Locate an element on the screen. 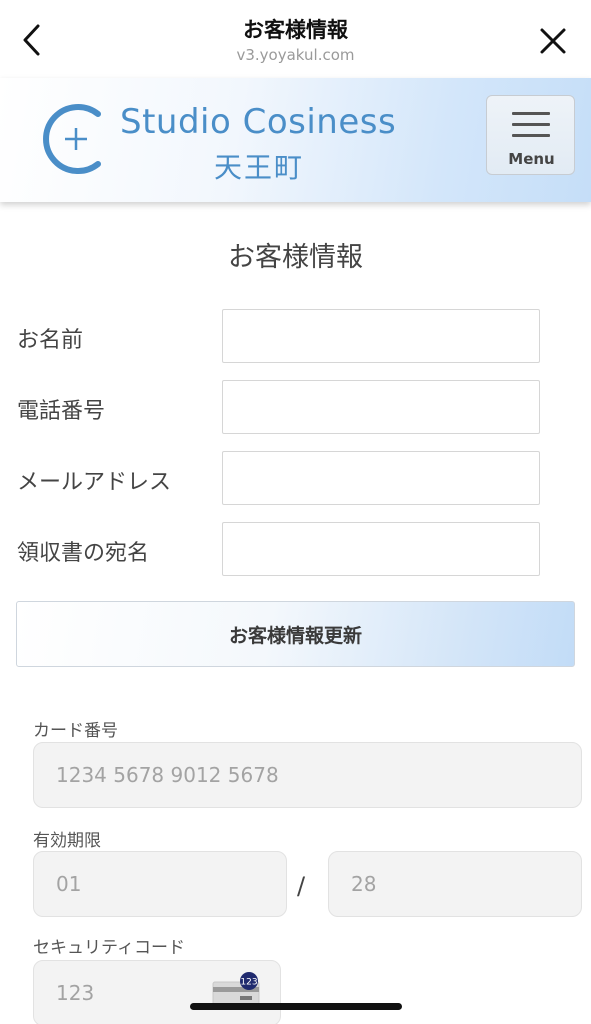  receipt-name-label: 領収書の宛名 is located at coordinates (83, 553).